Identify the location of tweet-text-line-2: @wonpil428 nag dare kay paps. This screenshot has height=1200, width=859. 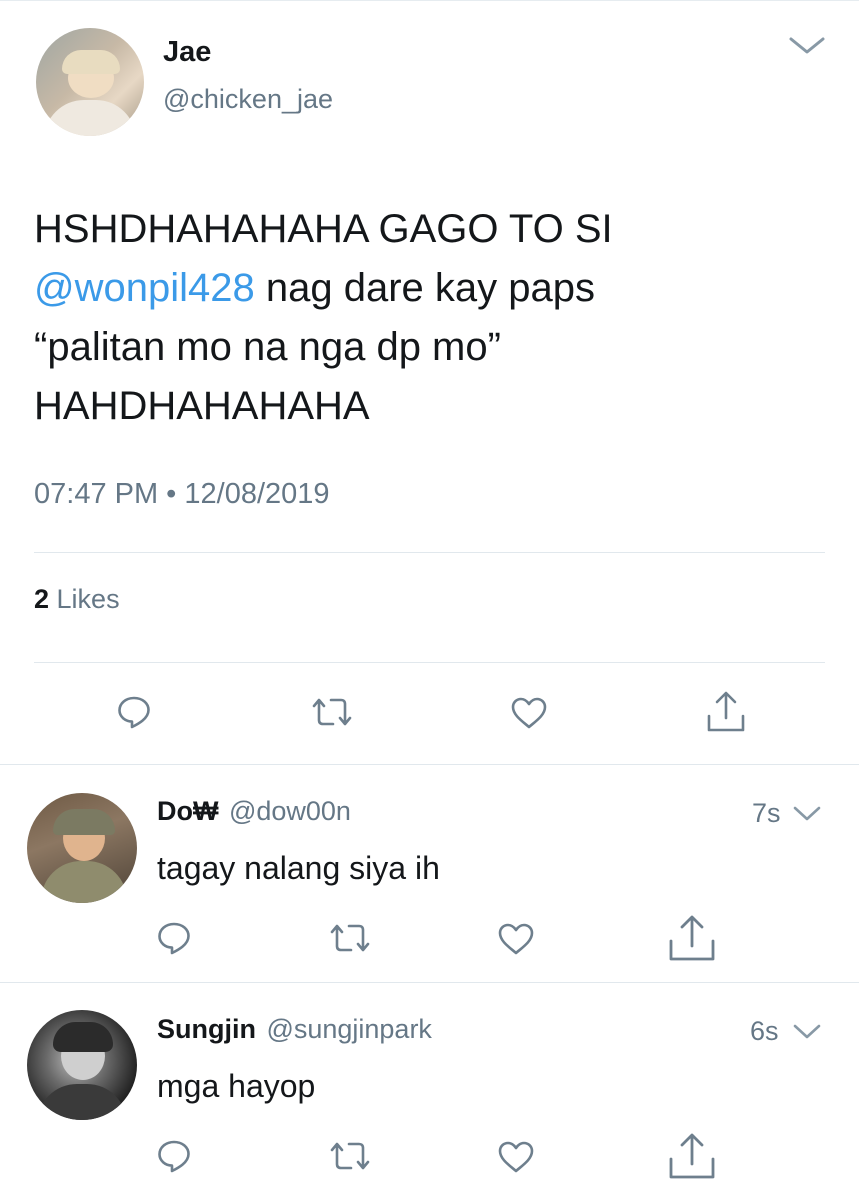
(434, 288).